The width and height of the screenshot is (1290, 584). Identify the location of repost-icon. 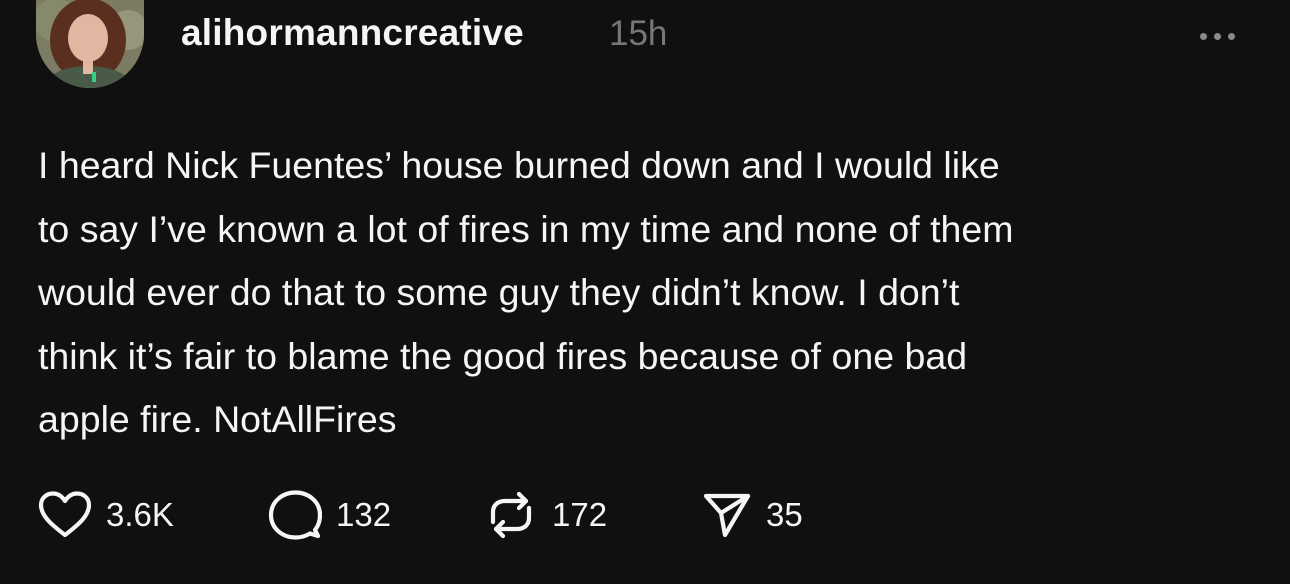
(511, 515).